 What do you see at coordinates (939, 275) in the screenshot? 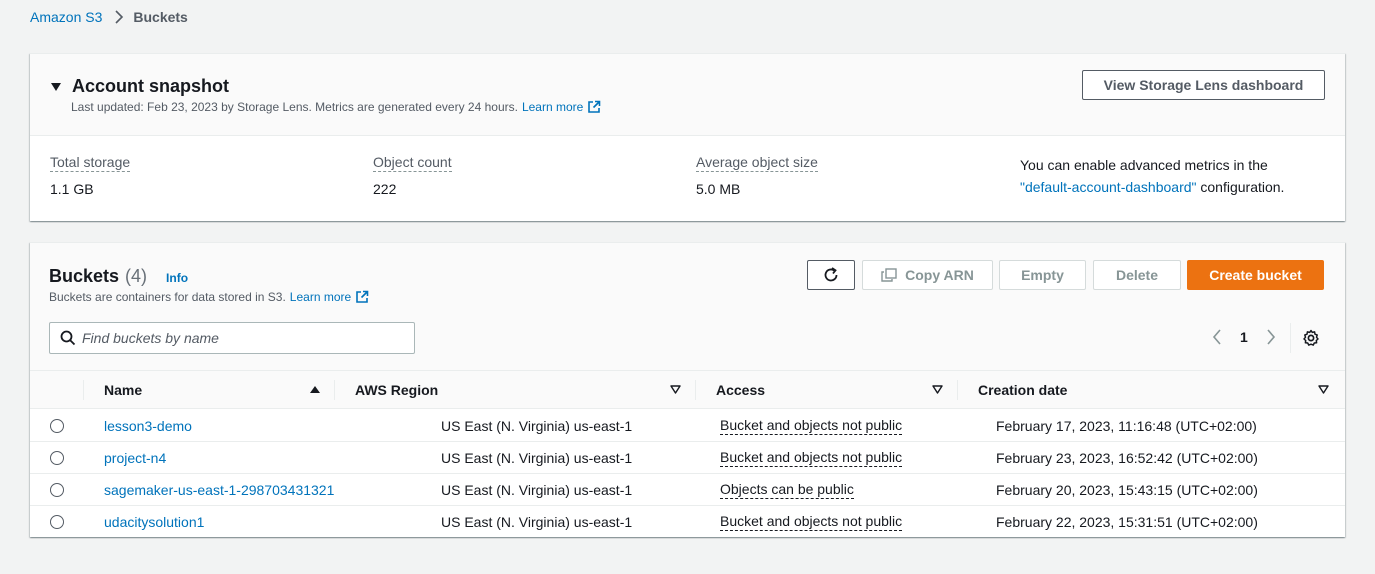
I see `copy-arn-label: Copy ARN` at bounding box center [939, 275].